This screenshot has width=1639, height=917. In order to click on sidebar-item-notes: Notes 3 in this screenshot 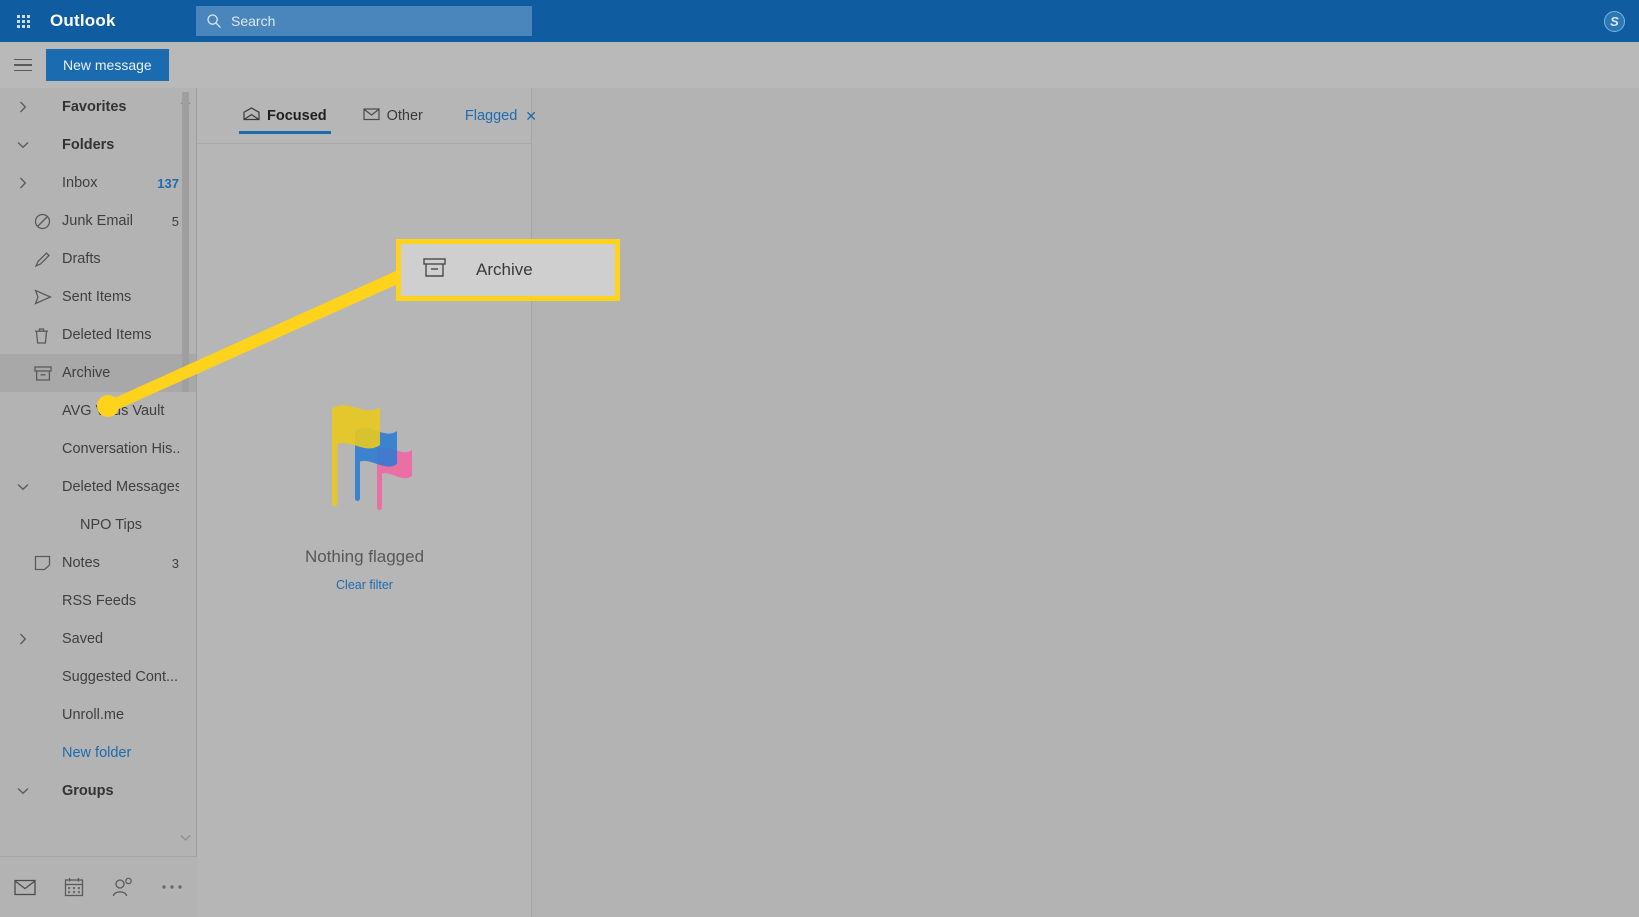, I will do `click(98, 563)`.